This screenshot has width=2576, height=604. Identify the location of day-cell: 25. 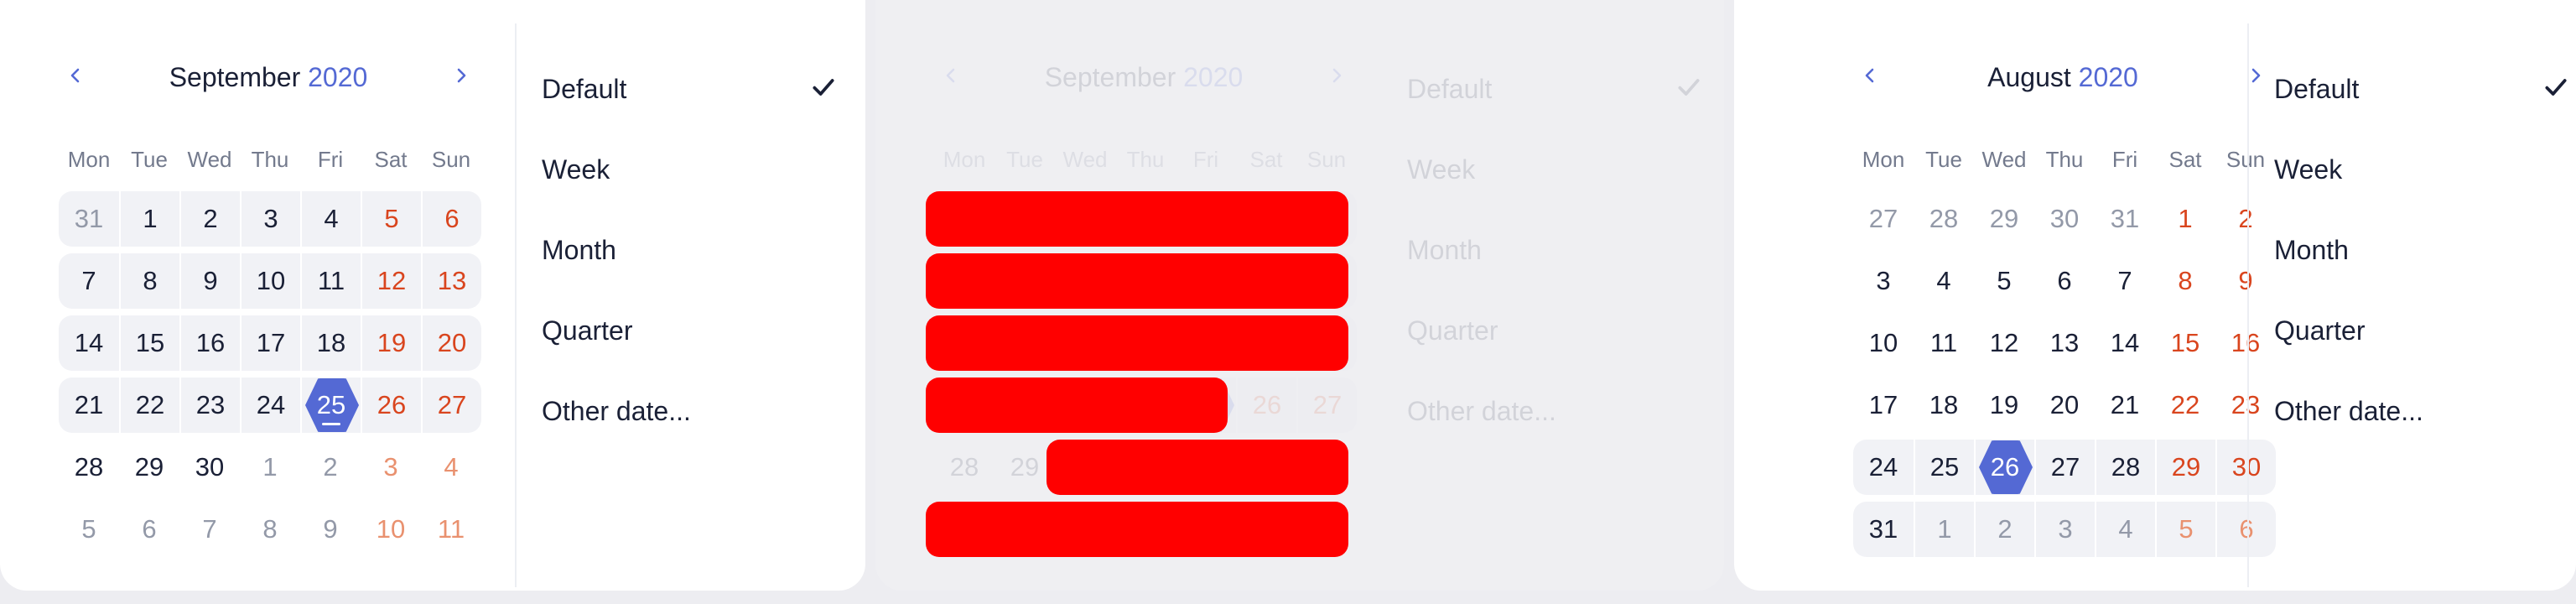
(1944, 467).